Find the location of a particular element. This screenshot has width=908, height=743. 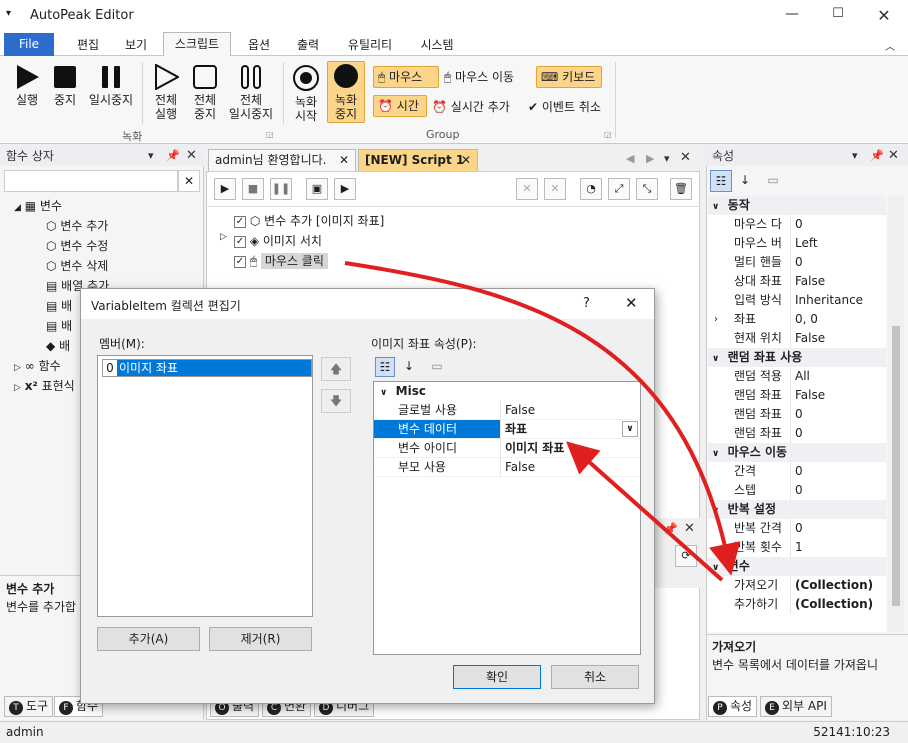

script-run-icon: ▶ is located at coordinates (225, 189).